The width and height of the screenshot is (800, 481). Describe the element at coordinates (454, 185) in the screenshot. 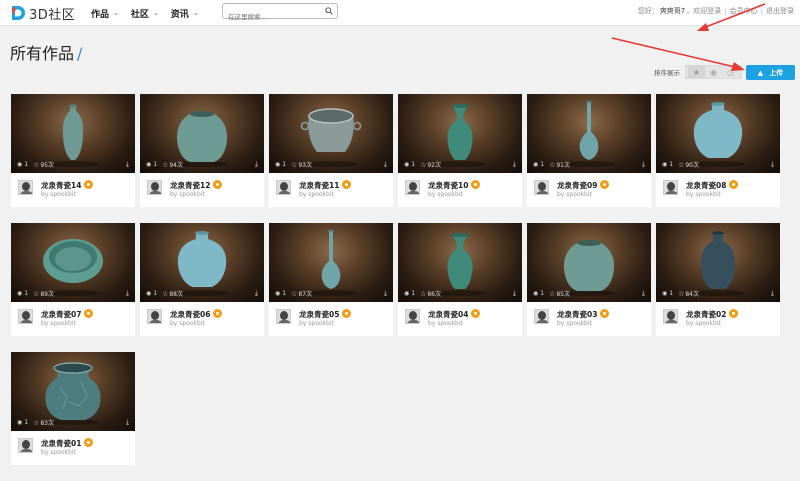

I see `work-title: 龙泉青瓷10` at that location.